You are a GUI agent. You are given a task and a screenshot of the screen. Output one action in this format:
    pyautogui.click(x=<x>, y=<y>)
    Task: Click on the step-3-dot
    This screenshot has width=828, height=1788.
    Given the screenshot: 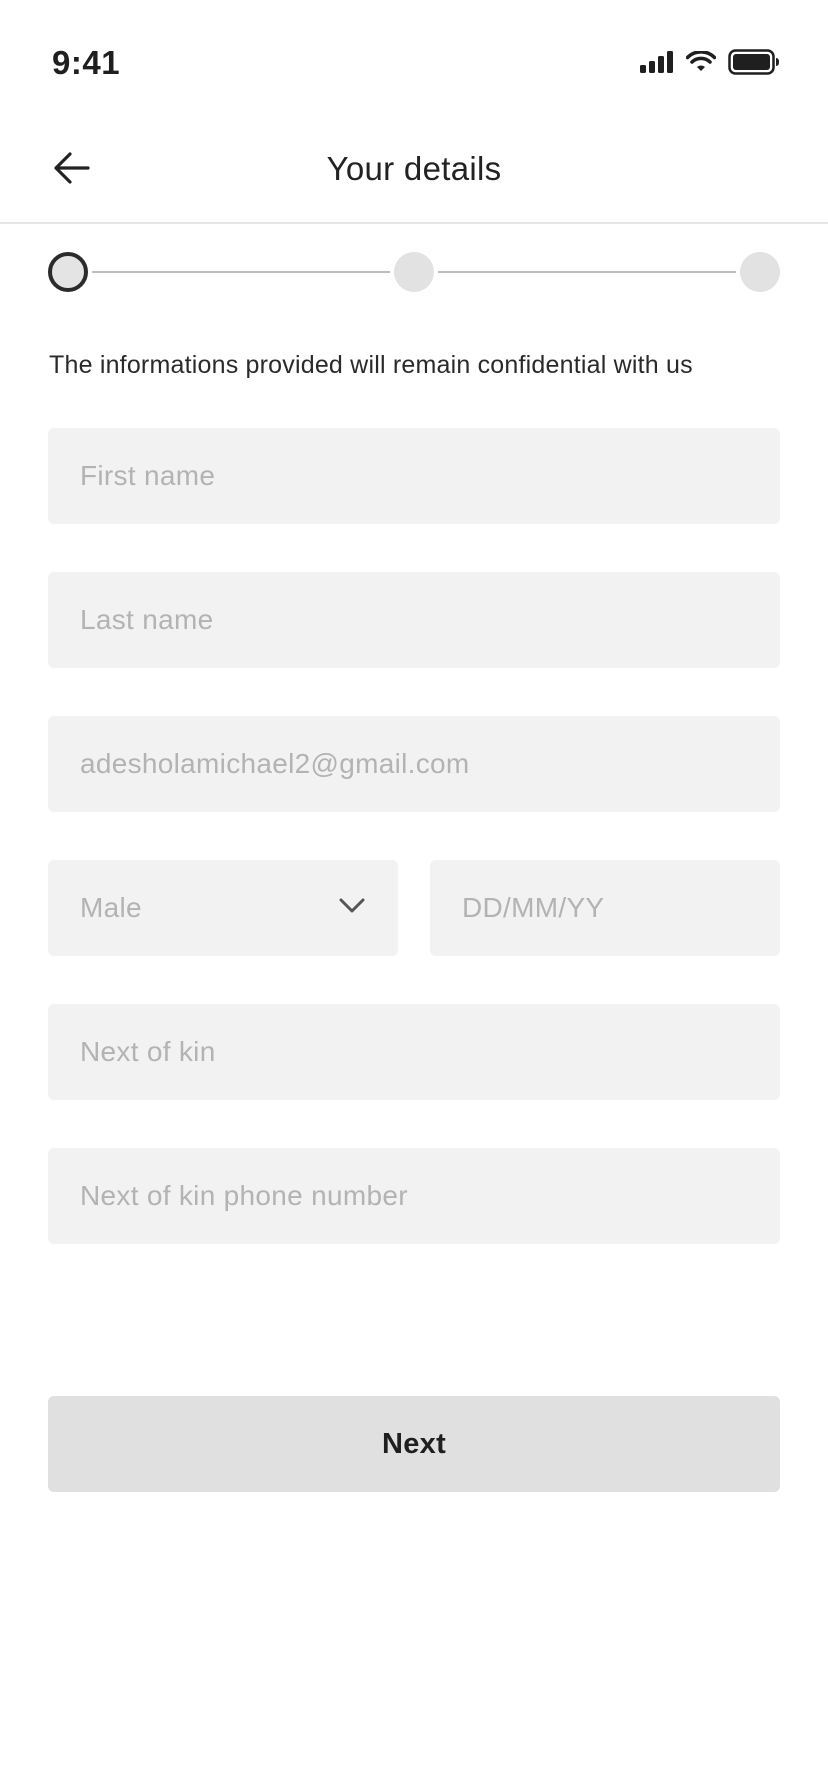 What is the action you would take?
    pyautogui.click(x=760, y=272)
    